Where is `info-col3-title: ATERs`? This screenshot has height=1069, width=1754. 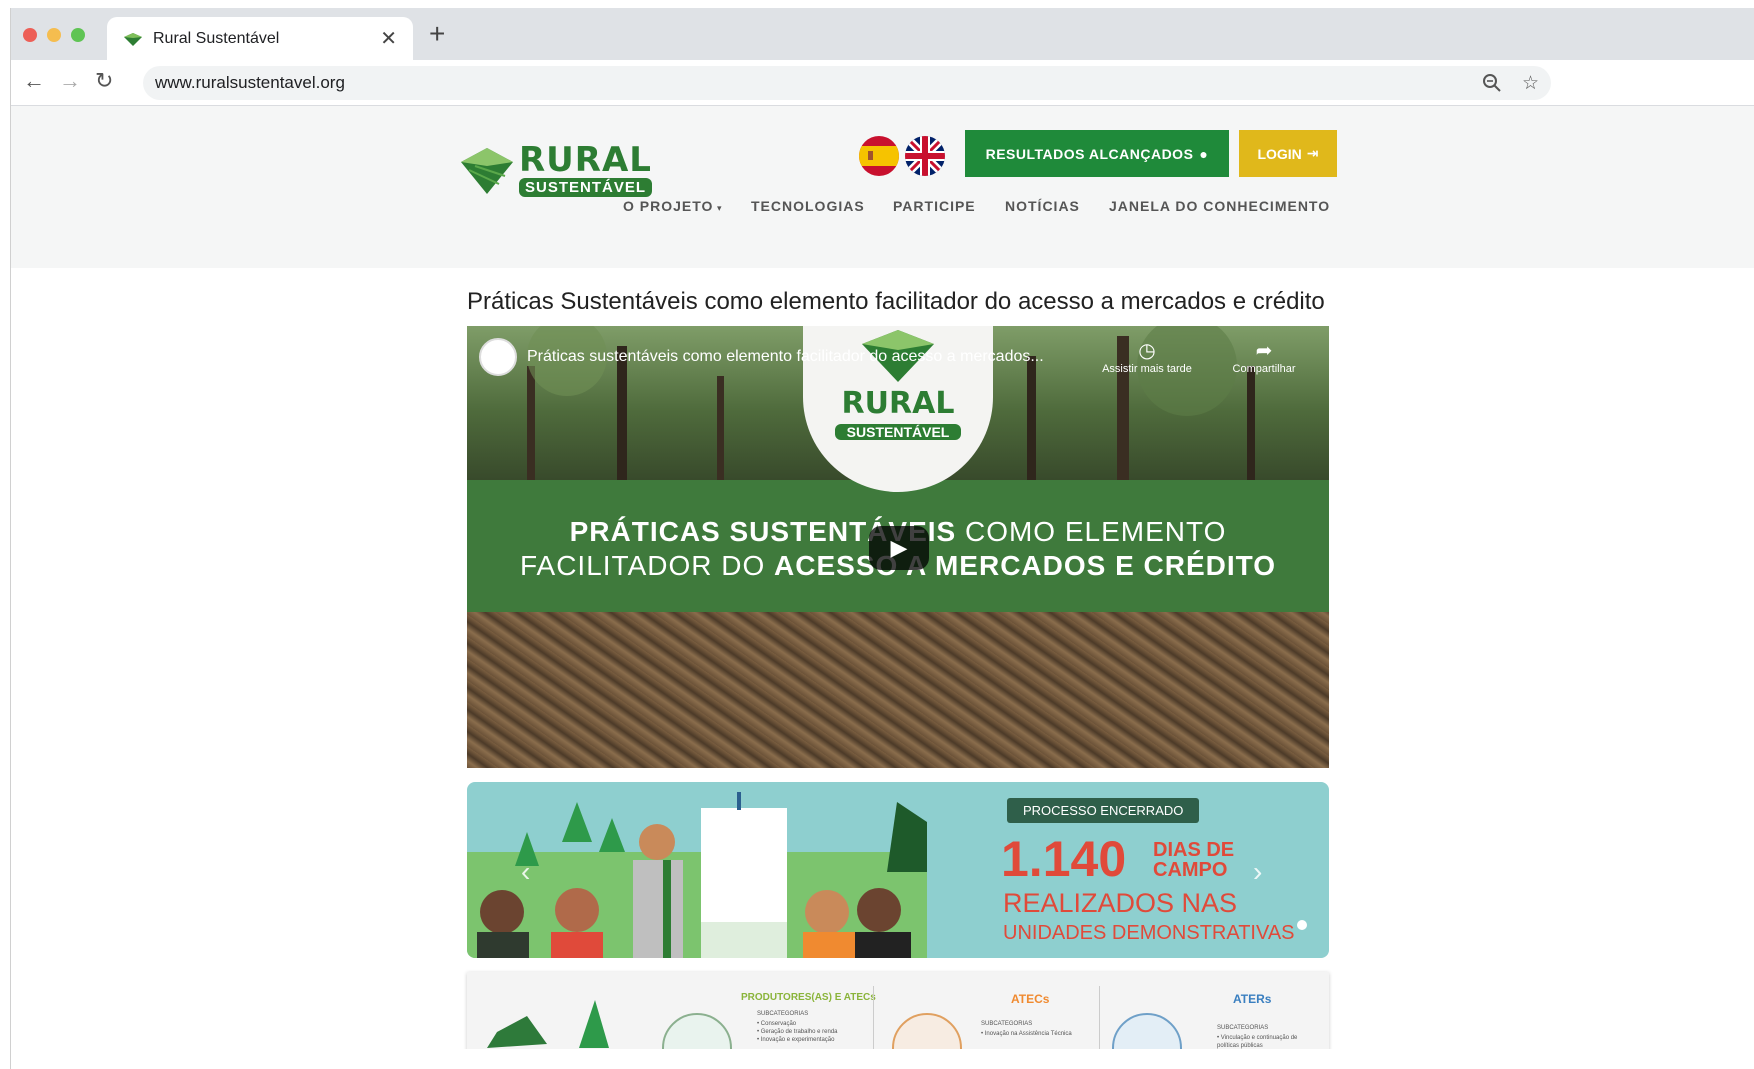 info-col3-title: ATERs is located at coordinates (1252, 999).